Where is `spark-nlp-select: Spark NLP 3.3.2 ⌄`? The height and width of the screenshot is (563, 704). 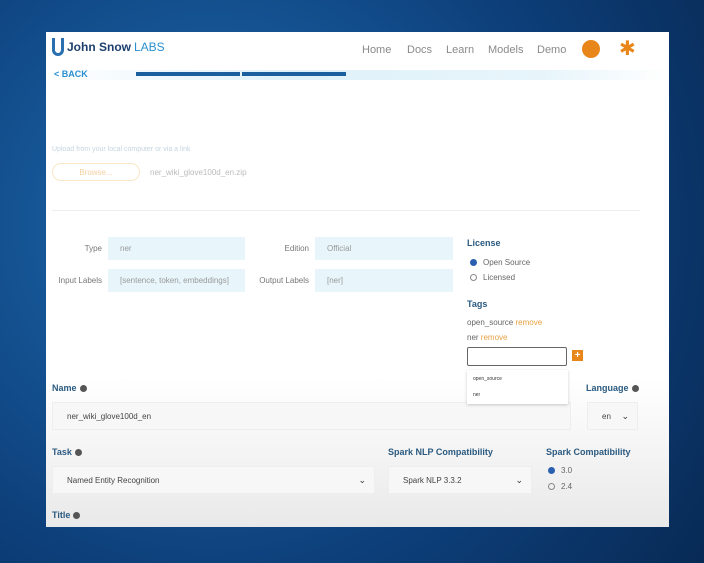
spark-nlp-select: Spark NLP 3.3.2 ⌄ is located at coordinates (460, 480).